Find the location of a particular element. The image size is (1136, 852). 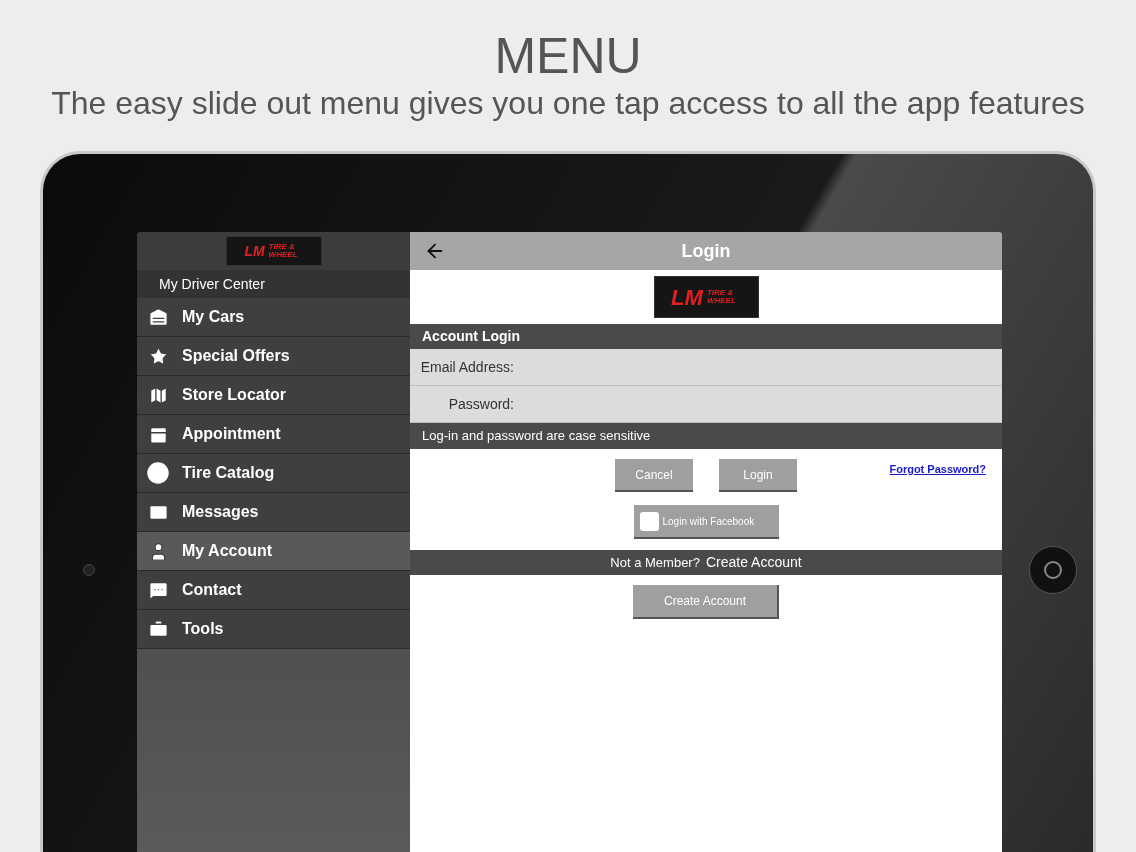

form-field: Email Address: is located at coordinates (706, 367).